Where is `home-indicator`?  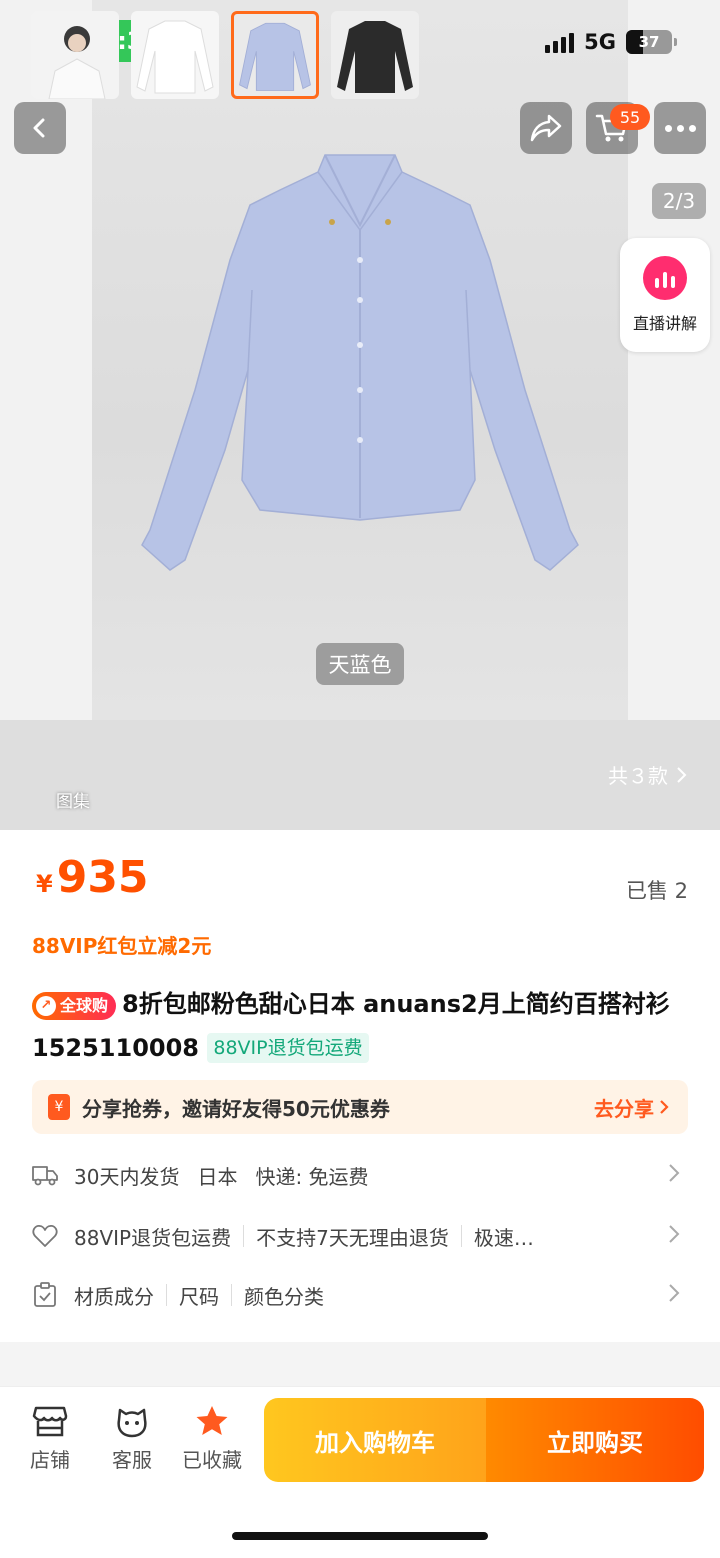
home-indicator is located at coordinates (360, 1536).